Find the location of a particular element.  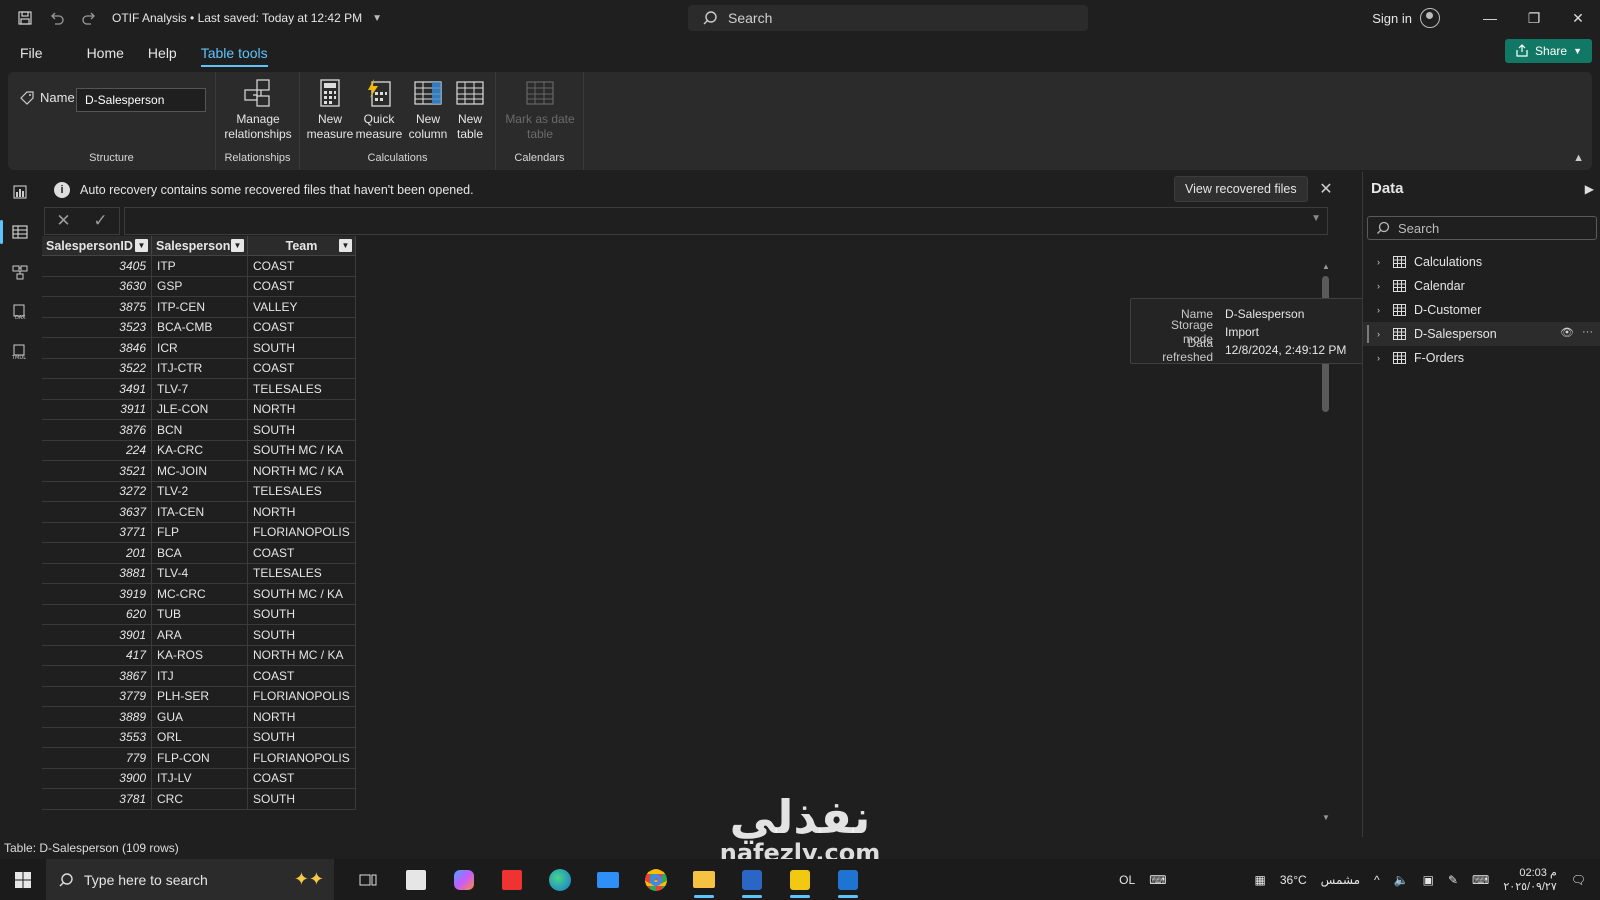

table-cell: ITP-CEN is located at coordinates (200, 307).